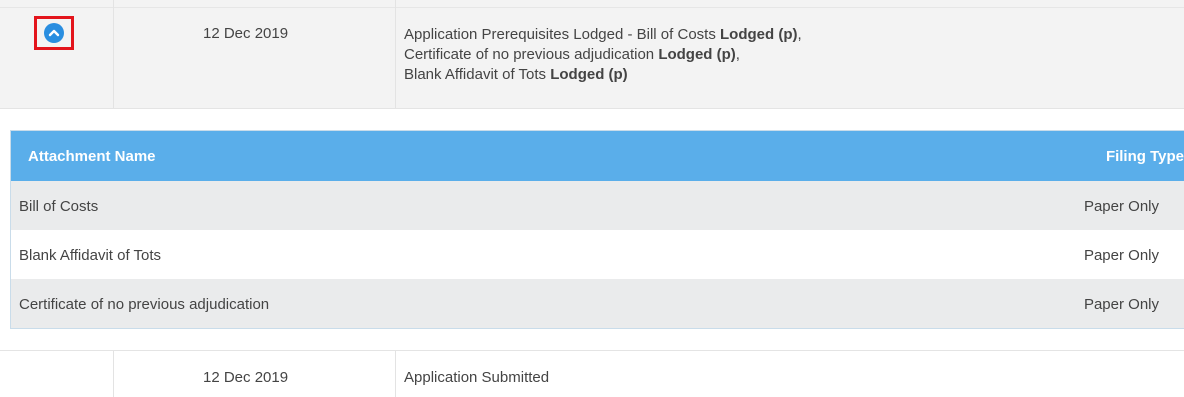 The image size is (1184, 397). What do you see at coordinates (597, 205) in the screenshot?
I see `table-row: Bill of Costs Paper Only` at bounding box center [597, 205].